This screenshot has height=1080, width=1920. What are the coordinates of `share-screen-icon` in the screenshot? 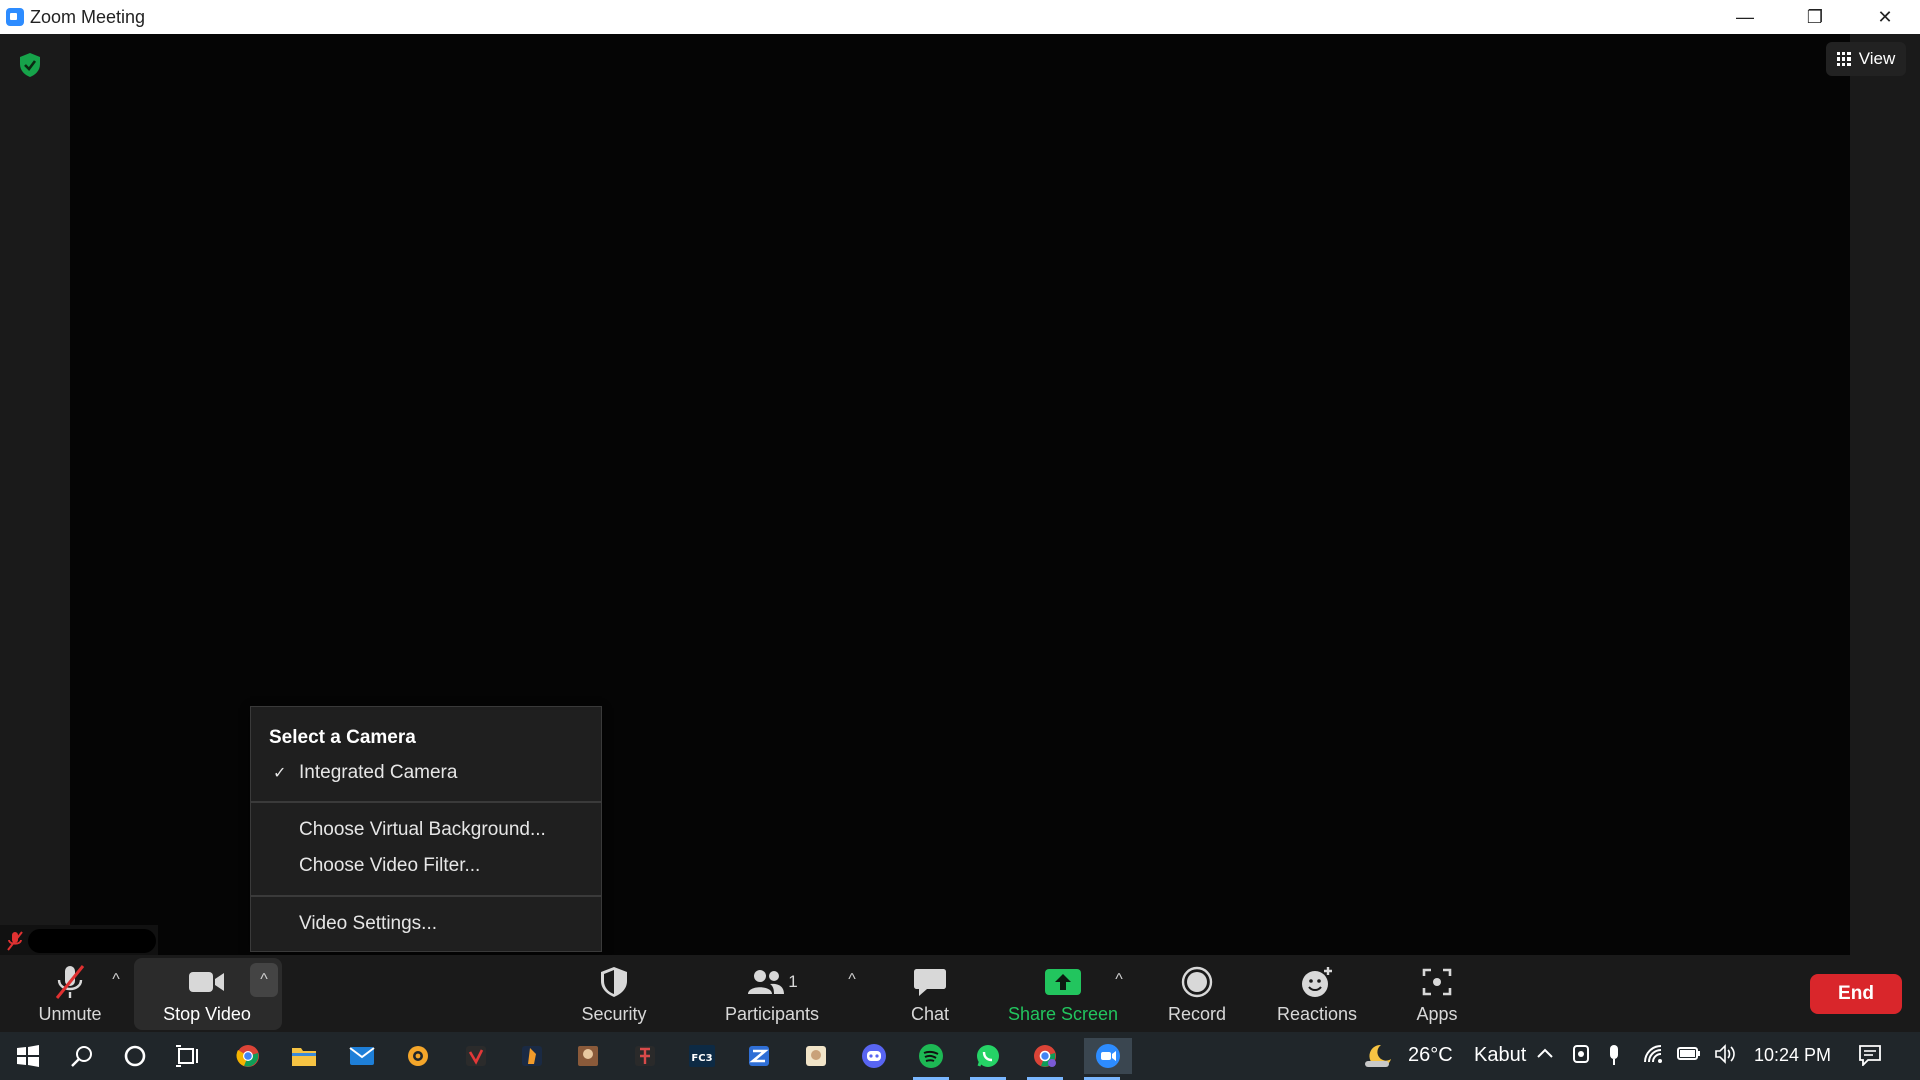 It's located at (1063, 982).